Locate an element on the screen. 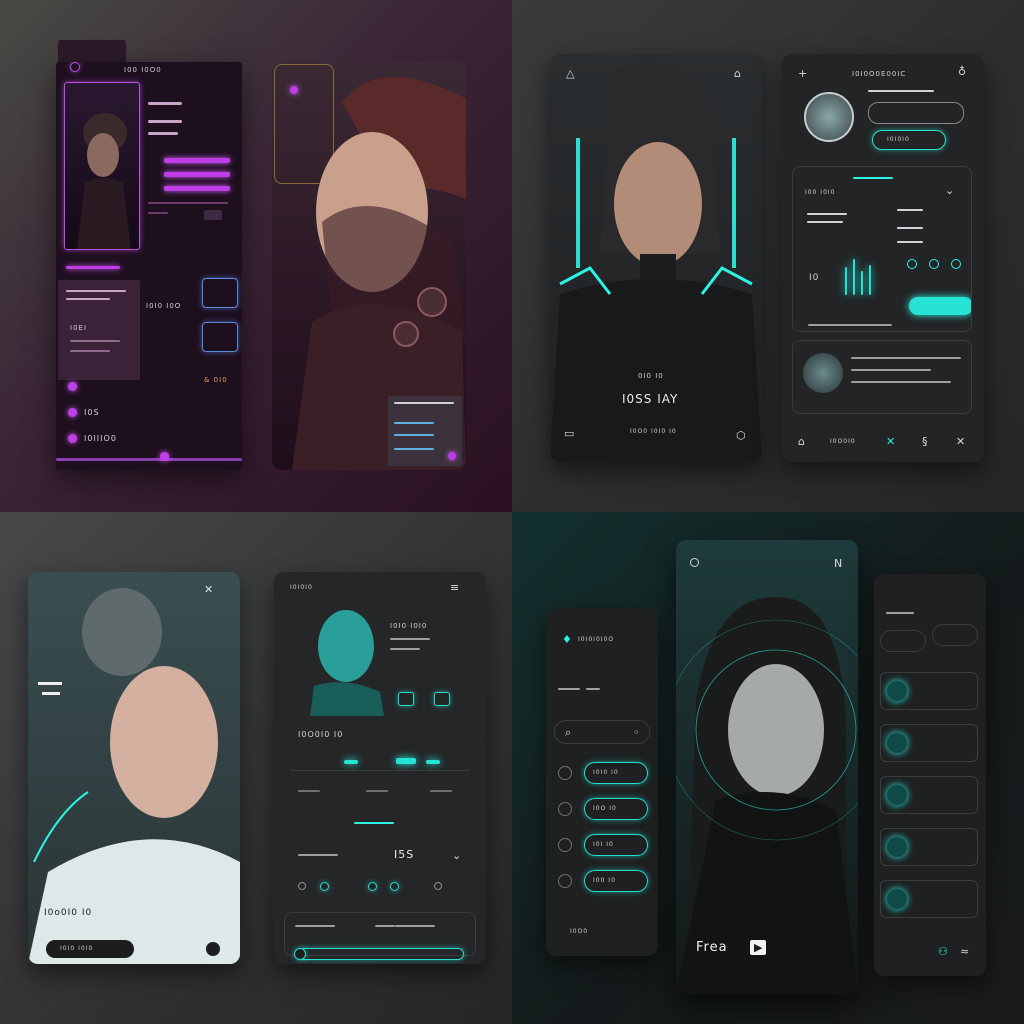  menu-icon: ≡ is located at coordinates (454, 587).